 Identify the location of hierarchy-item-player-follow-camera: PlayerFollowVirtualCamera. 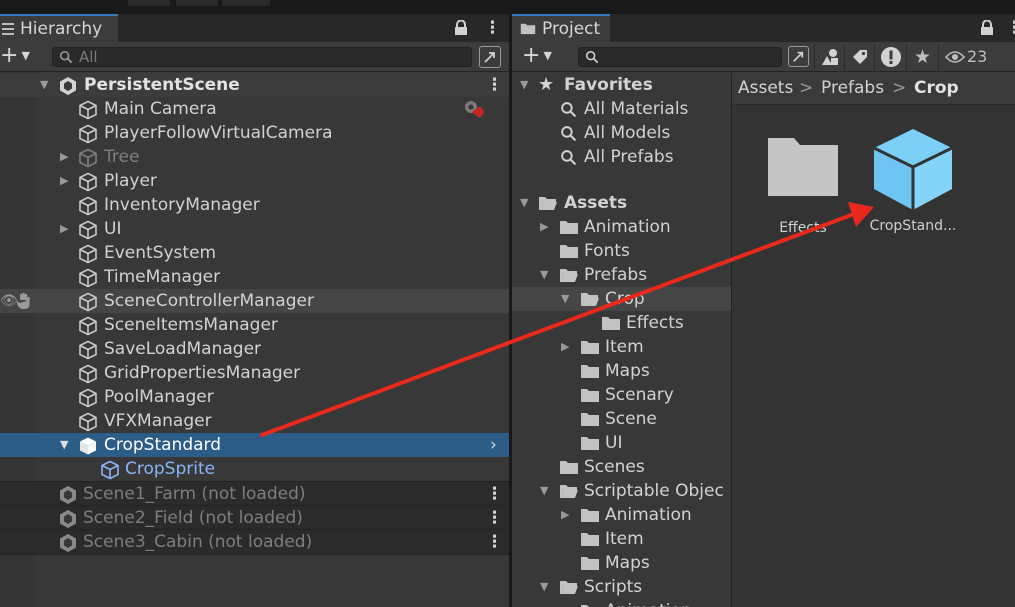
(254, 133).